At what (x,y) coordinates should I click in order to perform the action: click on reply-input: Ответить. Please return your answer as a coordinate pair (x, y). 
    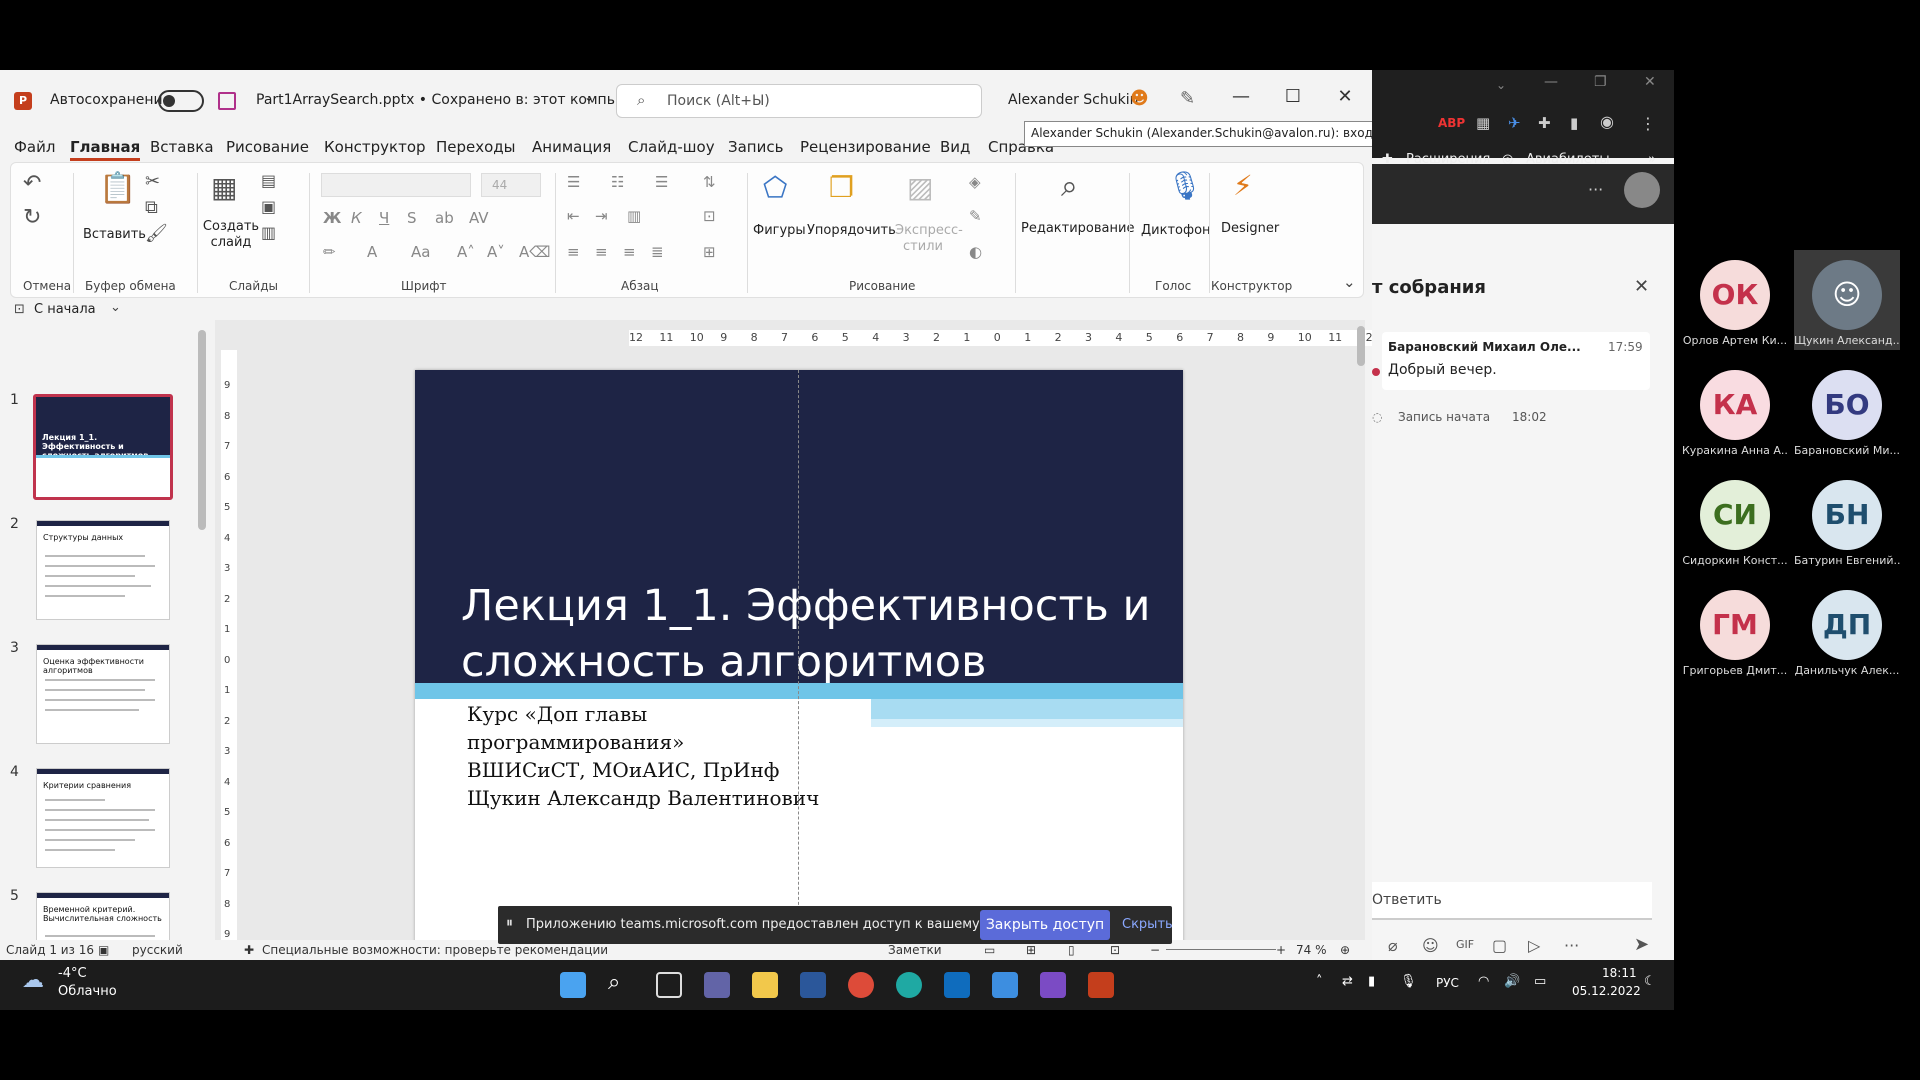
    Looking at the image, I should click on (1512, 901).